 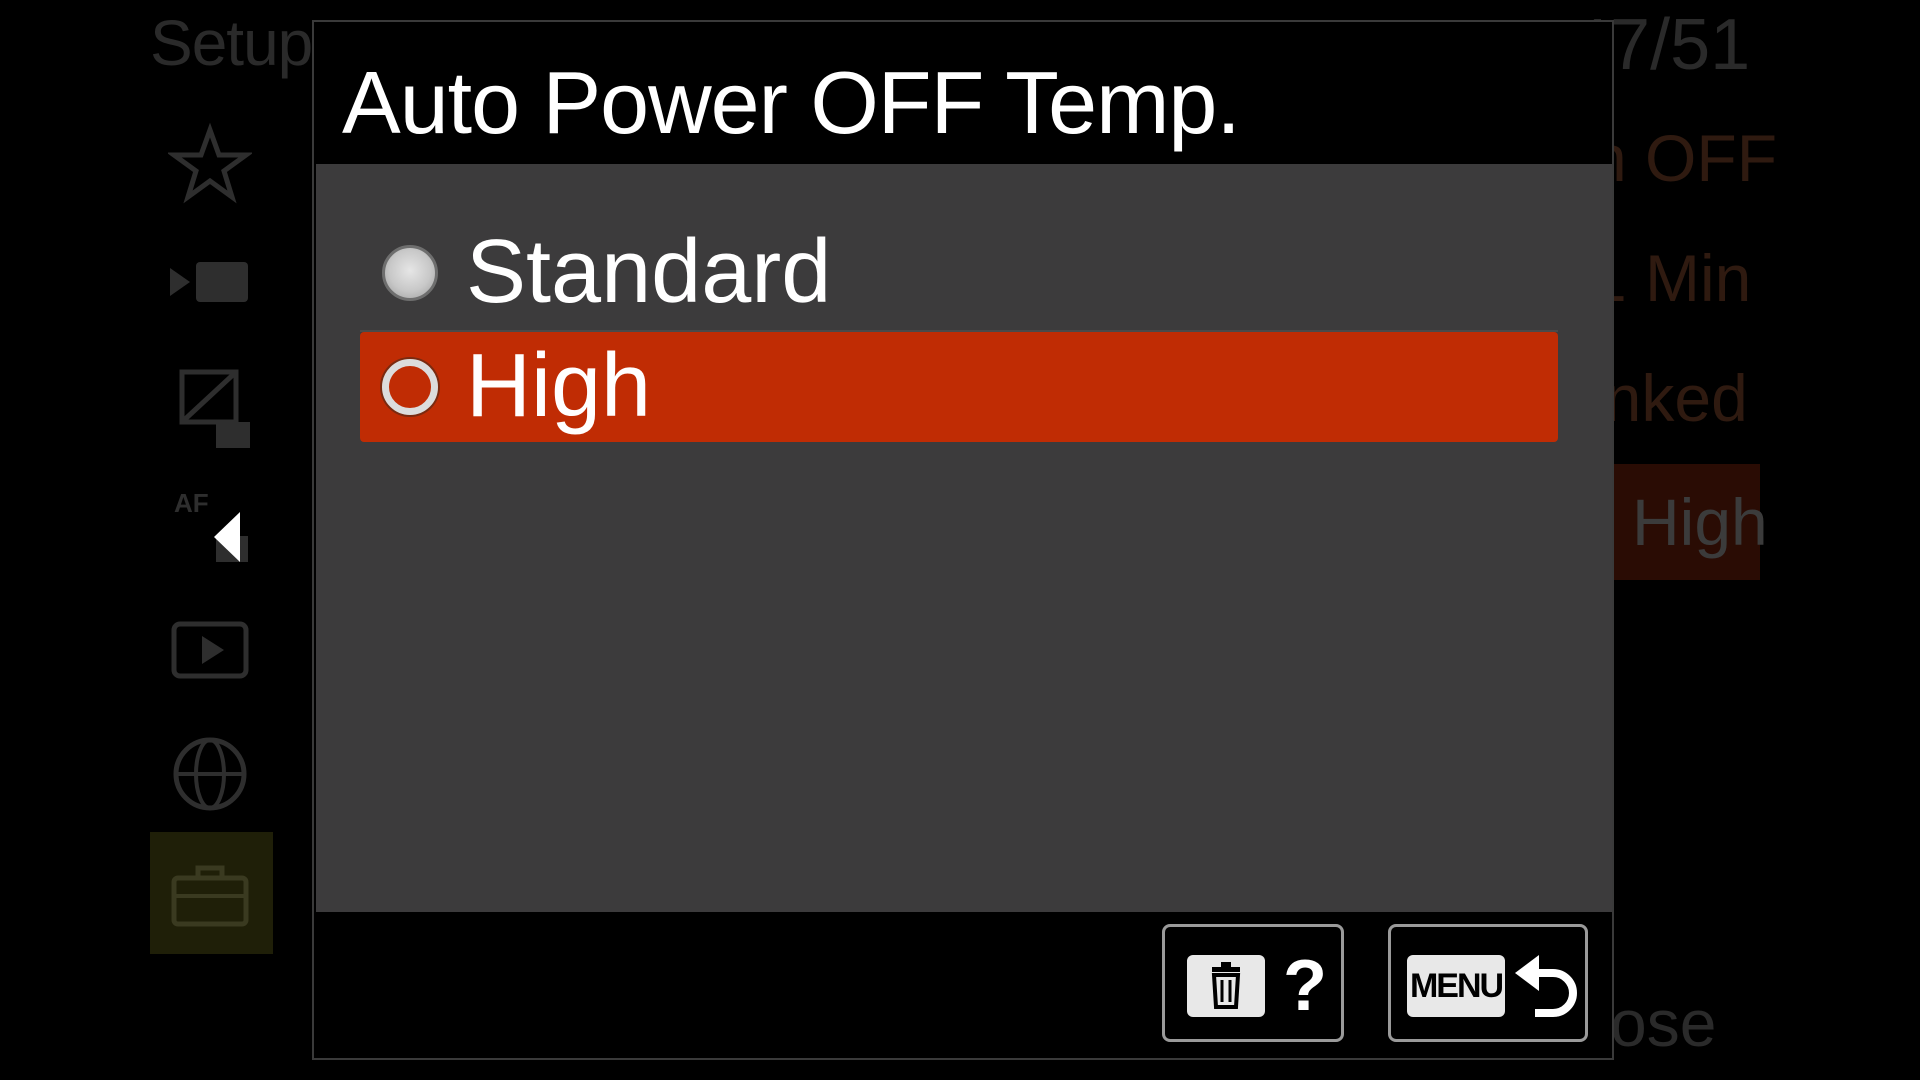 What do you see at coordinates (1305, 986) in the screenshot?
I see `help-icon: ?` at bounding box center [1305, 986].